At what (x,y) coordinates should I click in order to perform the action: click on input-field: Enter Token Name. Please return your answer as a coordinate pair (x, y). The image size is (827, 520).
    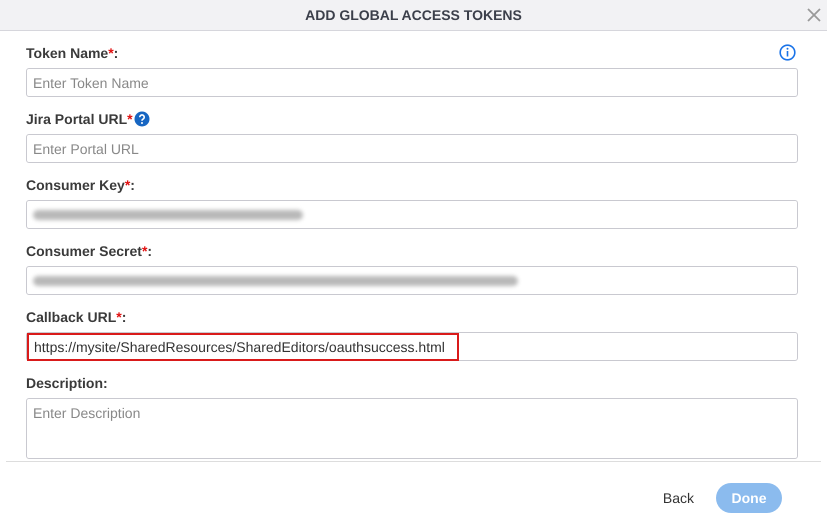
    Looking at the image, I should click on (412, 82).